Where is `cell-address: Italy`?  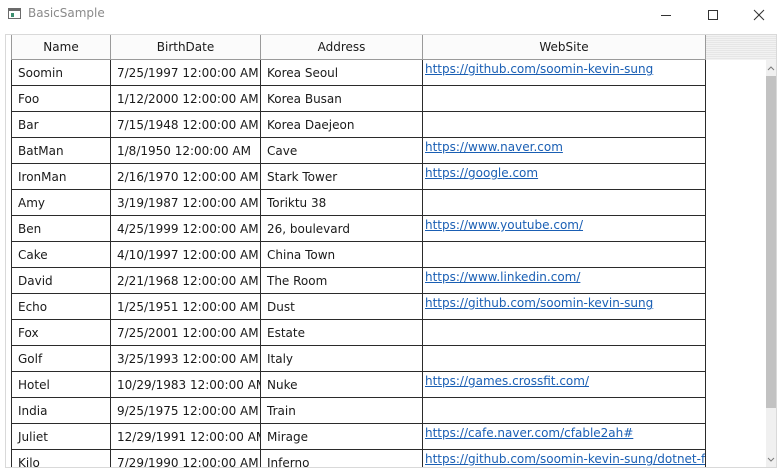 cell-address: Italy is located at coordinates (342, 359).